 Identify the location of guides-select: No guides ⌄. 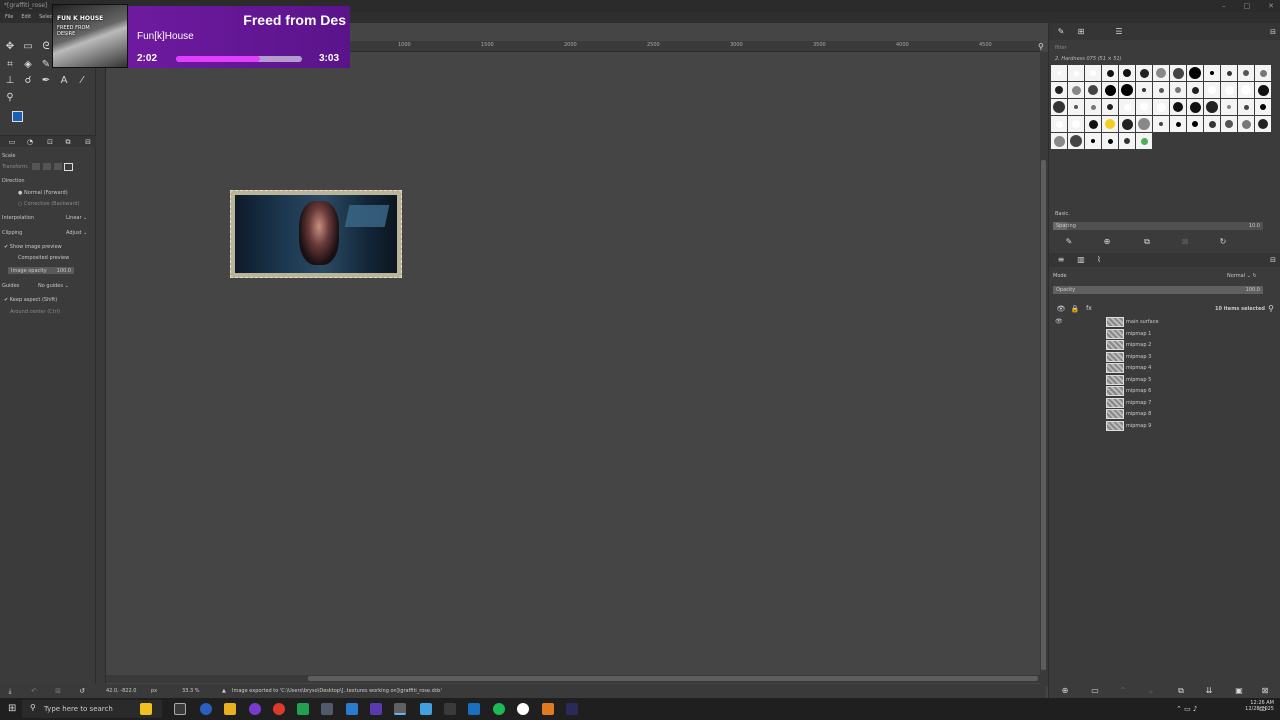
(53, 286).